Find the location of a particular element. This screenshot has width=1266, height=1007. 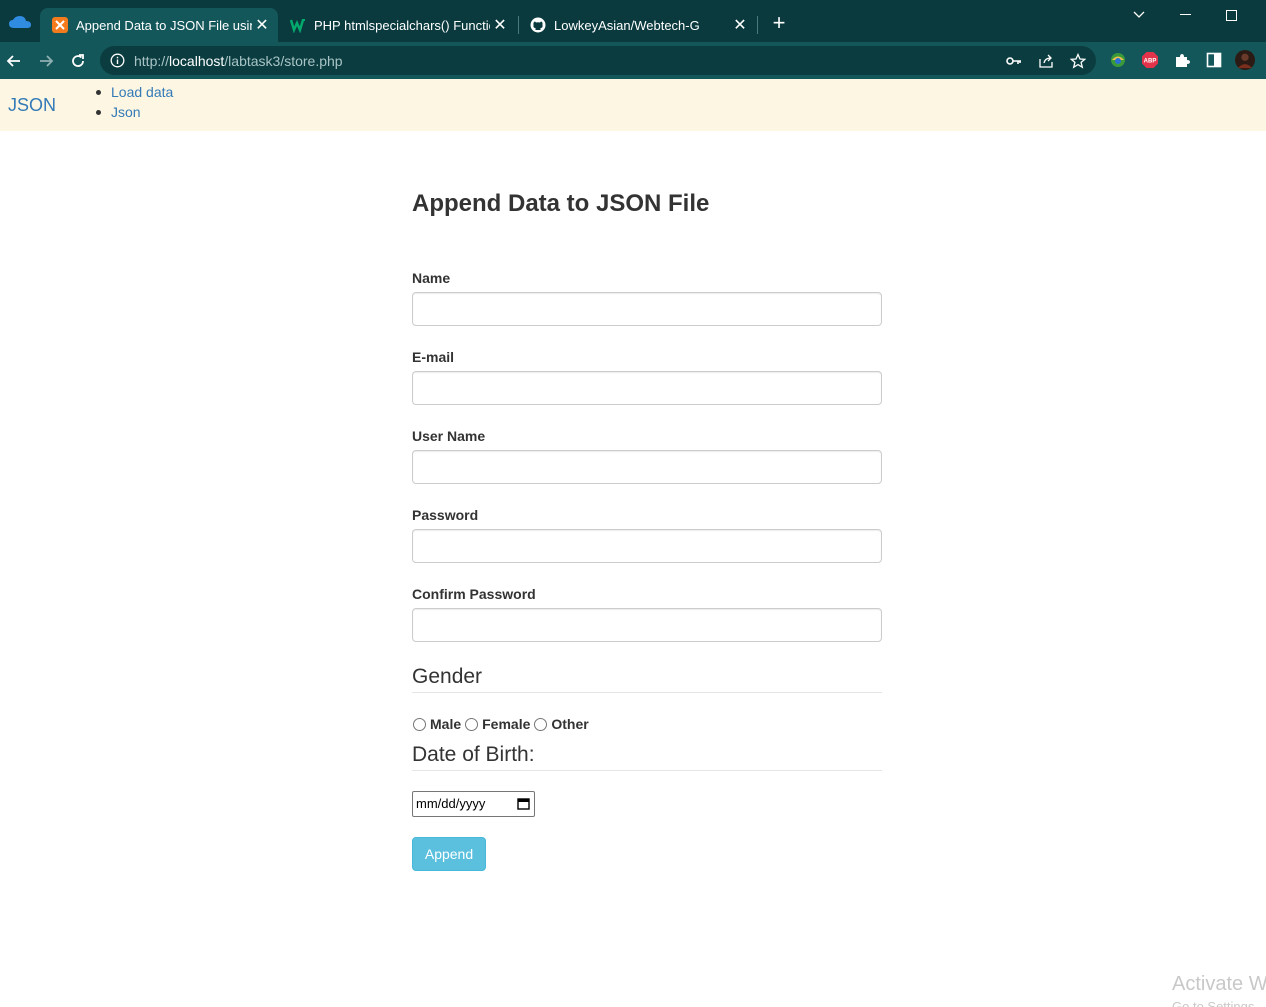

tab-github-webtech: LowkeyAsian/Webtech-G ✕ is located at coordinates (637, 25).